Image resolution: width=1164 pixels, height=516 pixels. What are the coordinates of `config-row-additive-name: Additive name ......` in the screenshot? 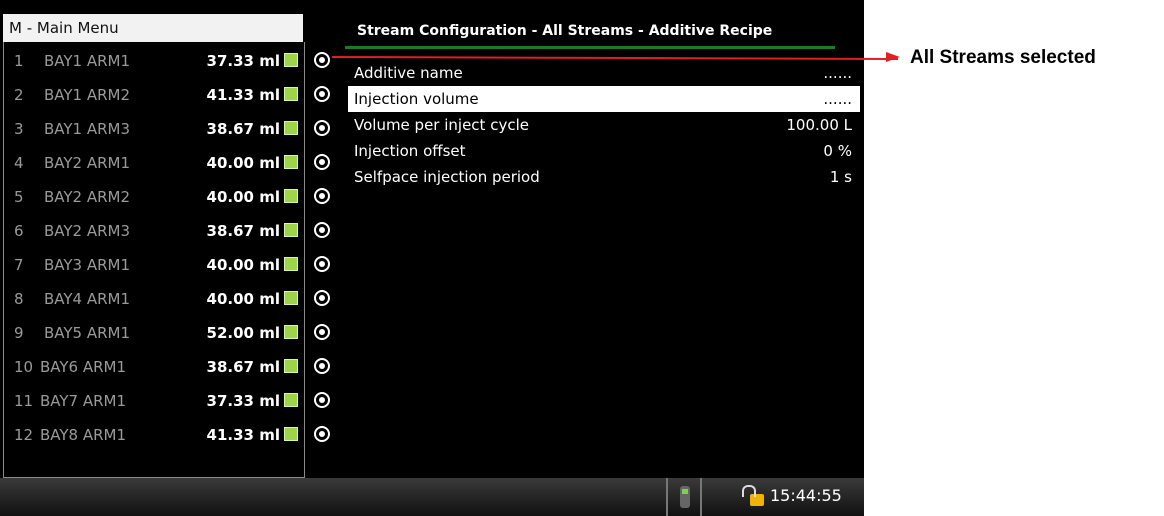 It's located at (604, 73).